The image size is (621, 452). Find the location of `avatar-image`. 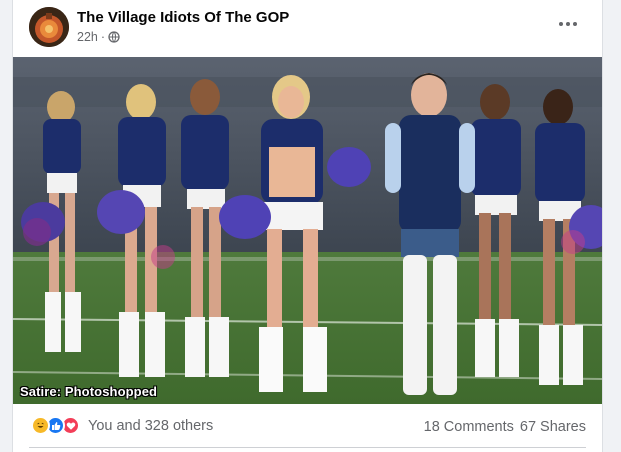

avatar-image is located at coordinates (49, 27).